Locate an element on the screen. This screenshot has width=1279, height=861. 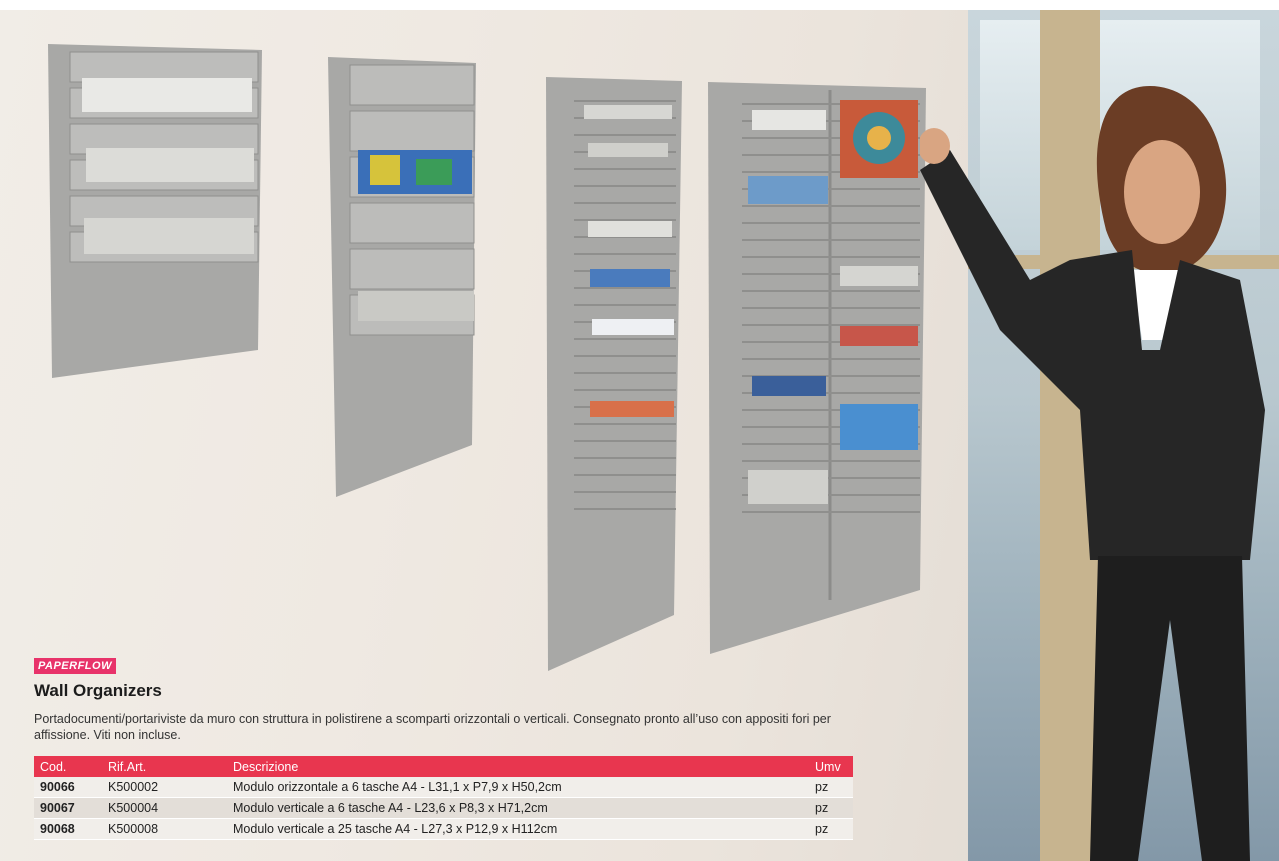
double-rack-pockets is located at coordinates (817, 368).